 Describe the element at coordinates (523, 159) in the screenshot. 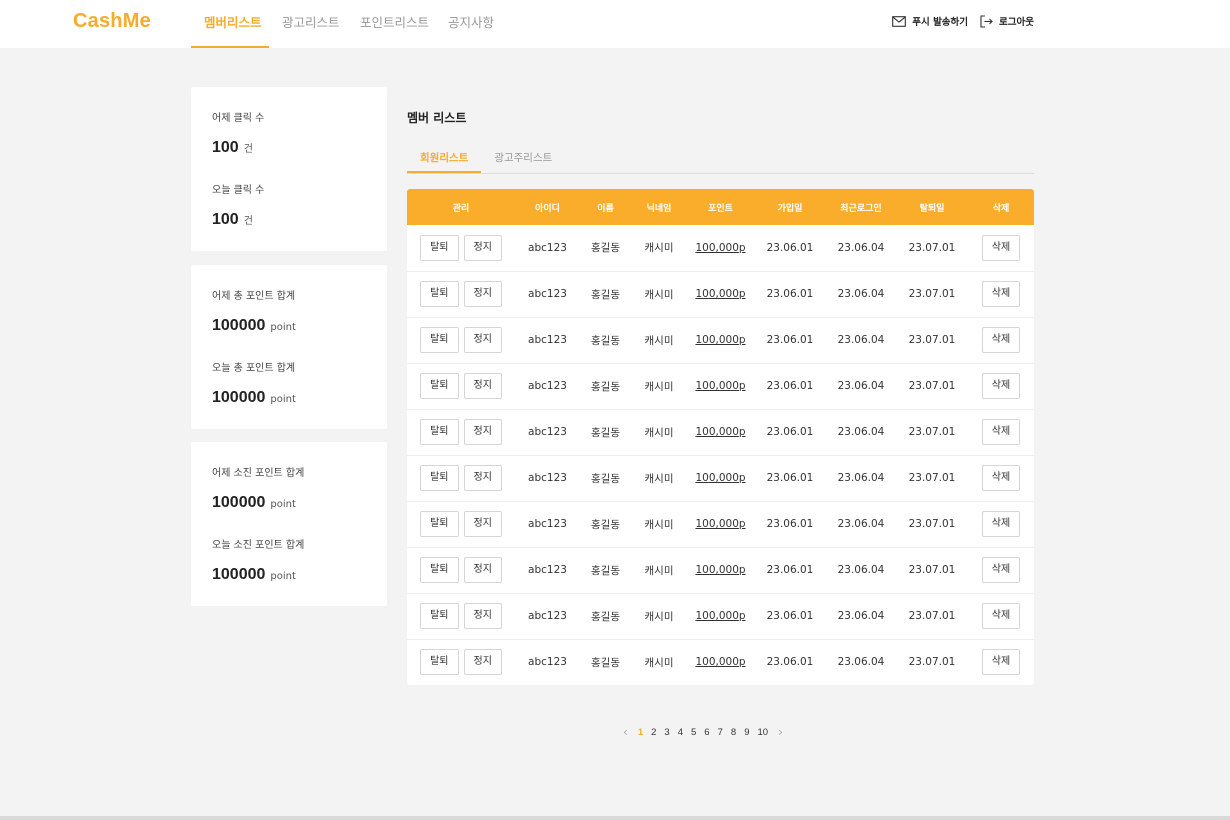

I see `tab-advertiser-list: 광고주리스트` at that location.